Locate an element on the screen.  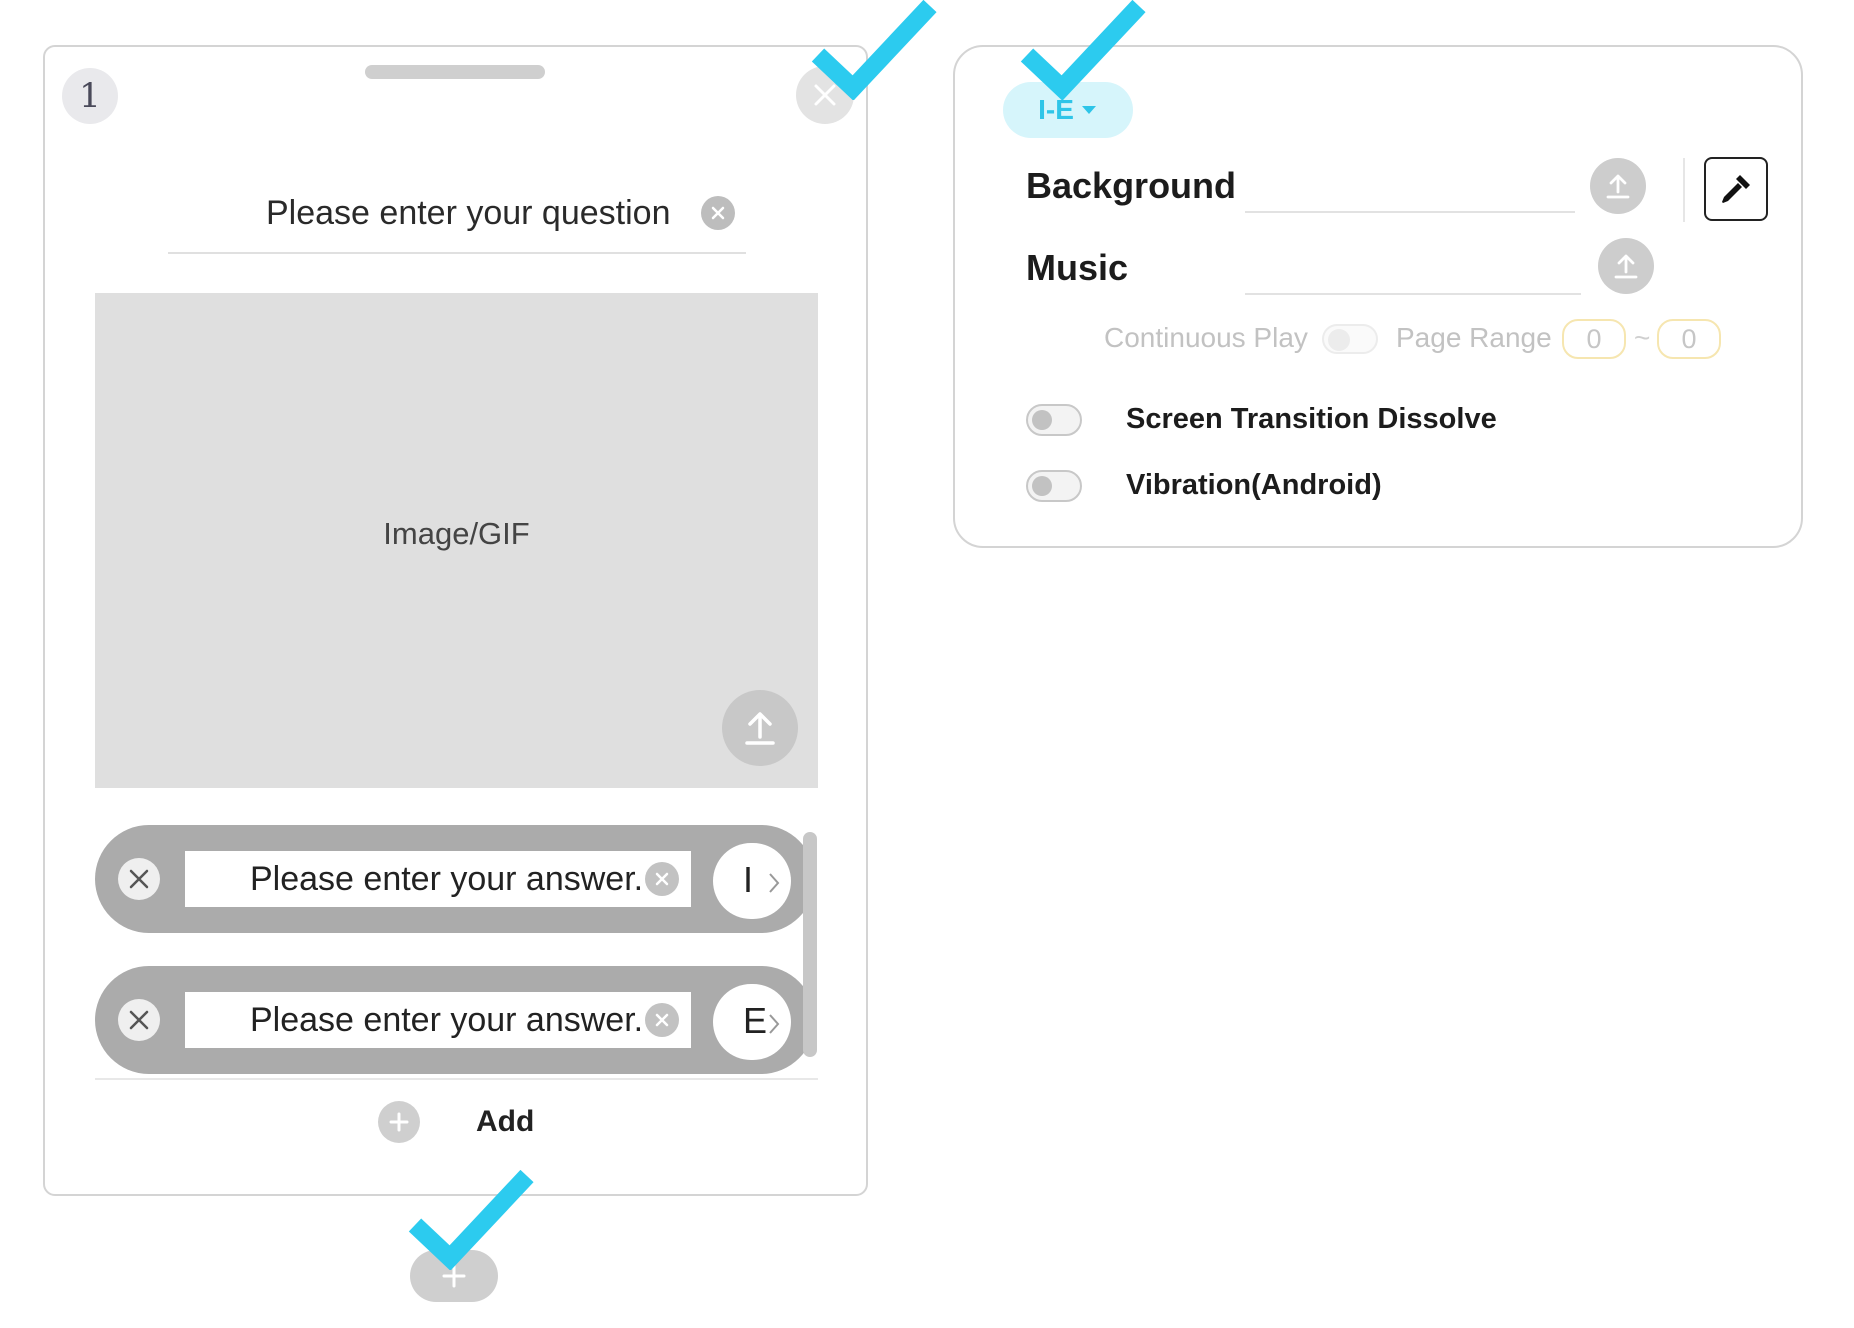
answer-type-selector: I is located at coordinates (752, 881).